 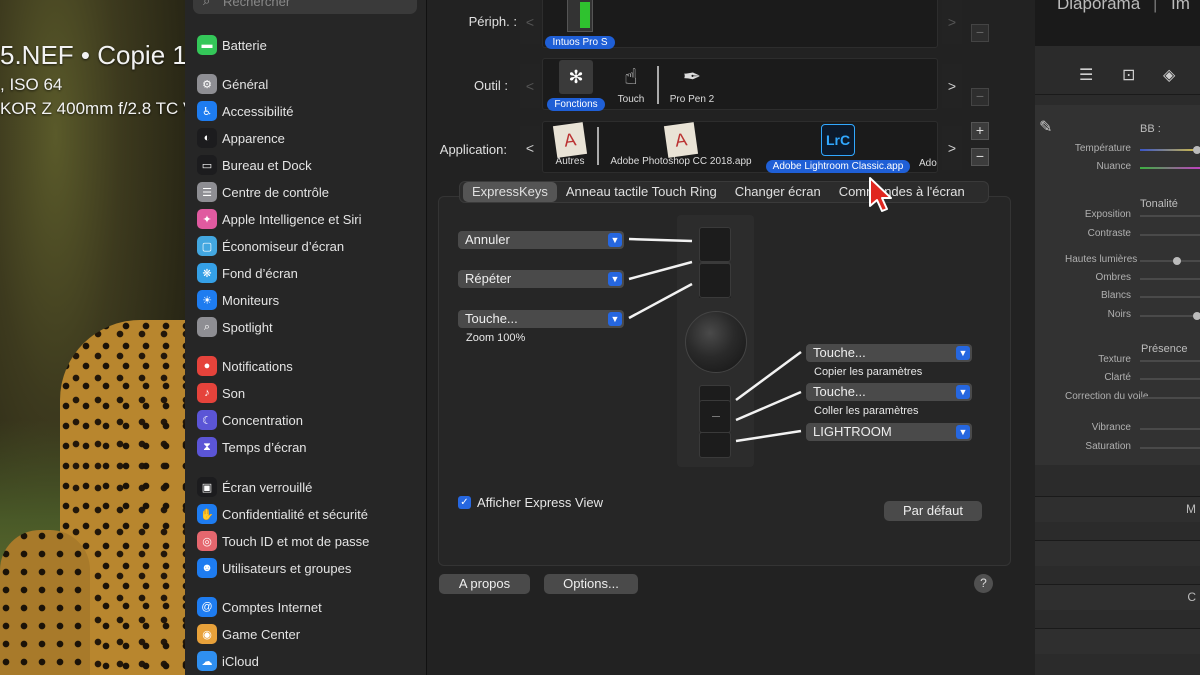 I want to click on help-button: ?, so click(x=983, y=583).